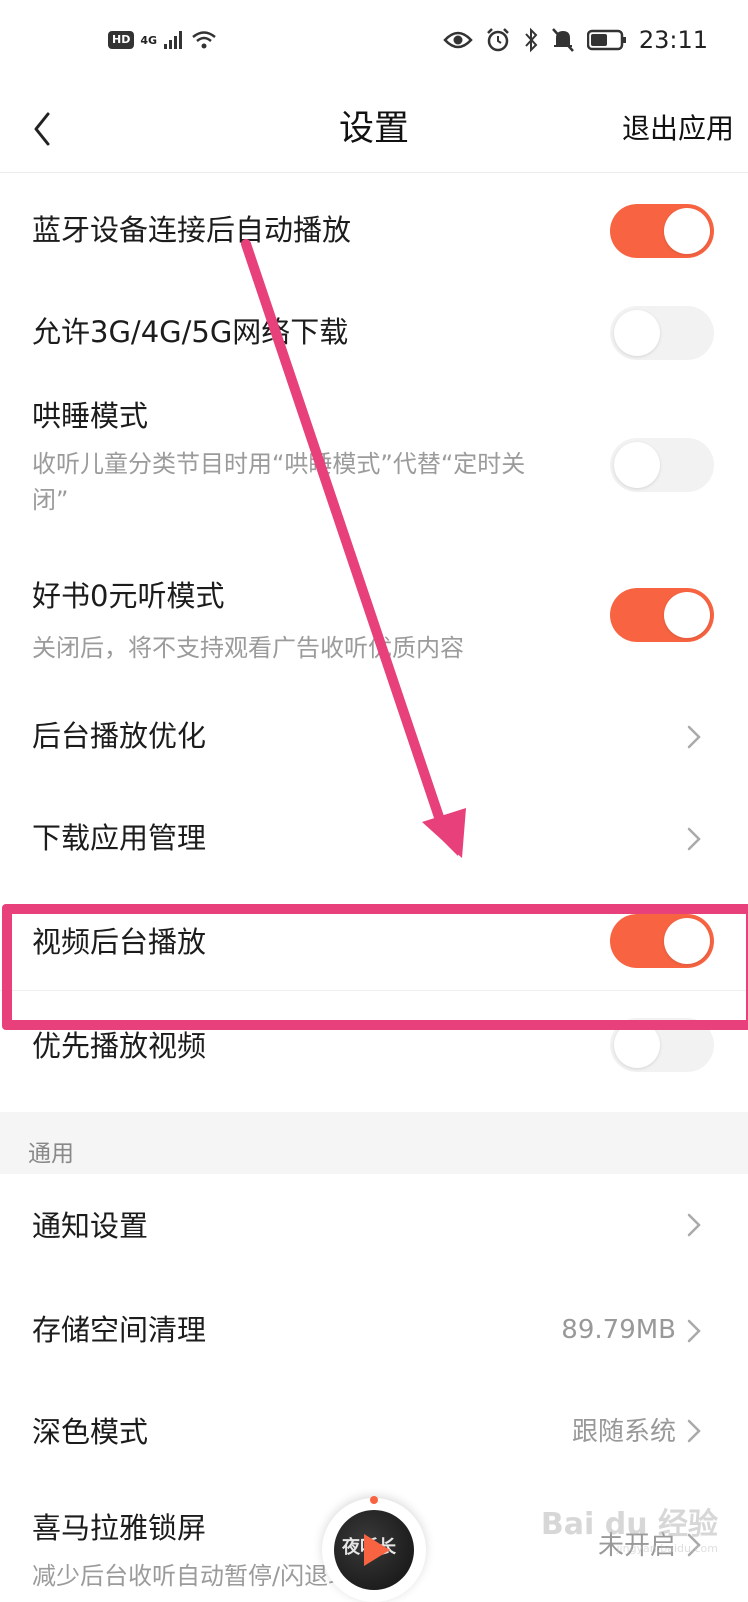  I want to click on setting-label: 允许3G/4G/5G网络下载, so click(190, 332).